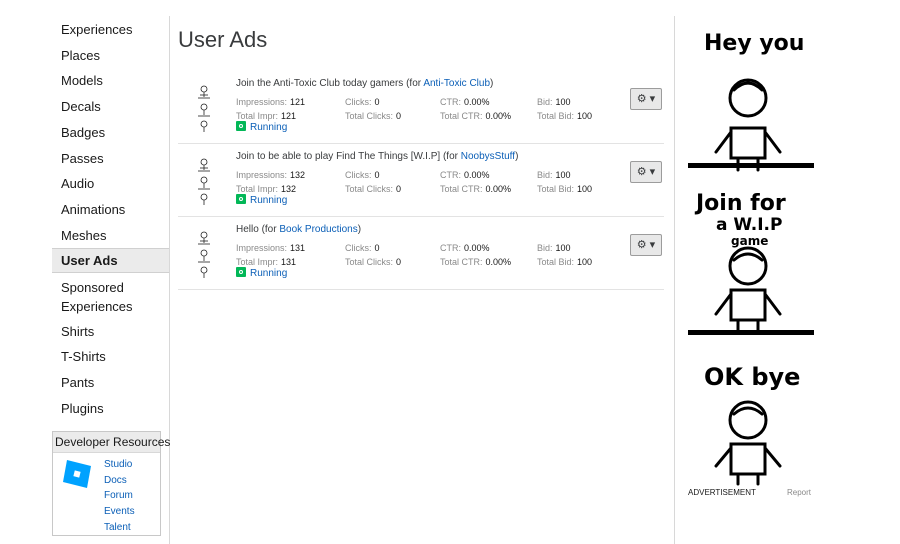  I want to click on nav-item-passes: Passes, so click(110, 158).